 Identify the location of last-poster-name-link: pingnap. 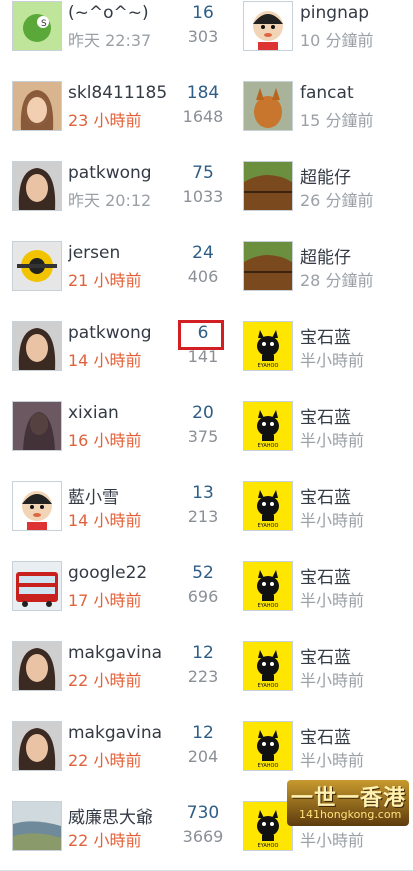
(334, 13).